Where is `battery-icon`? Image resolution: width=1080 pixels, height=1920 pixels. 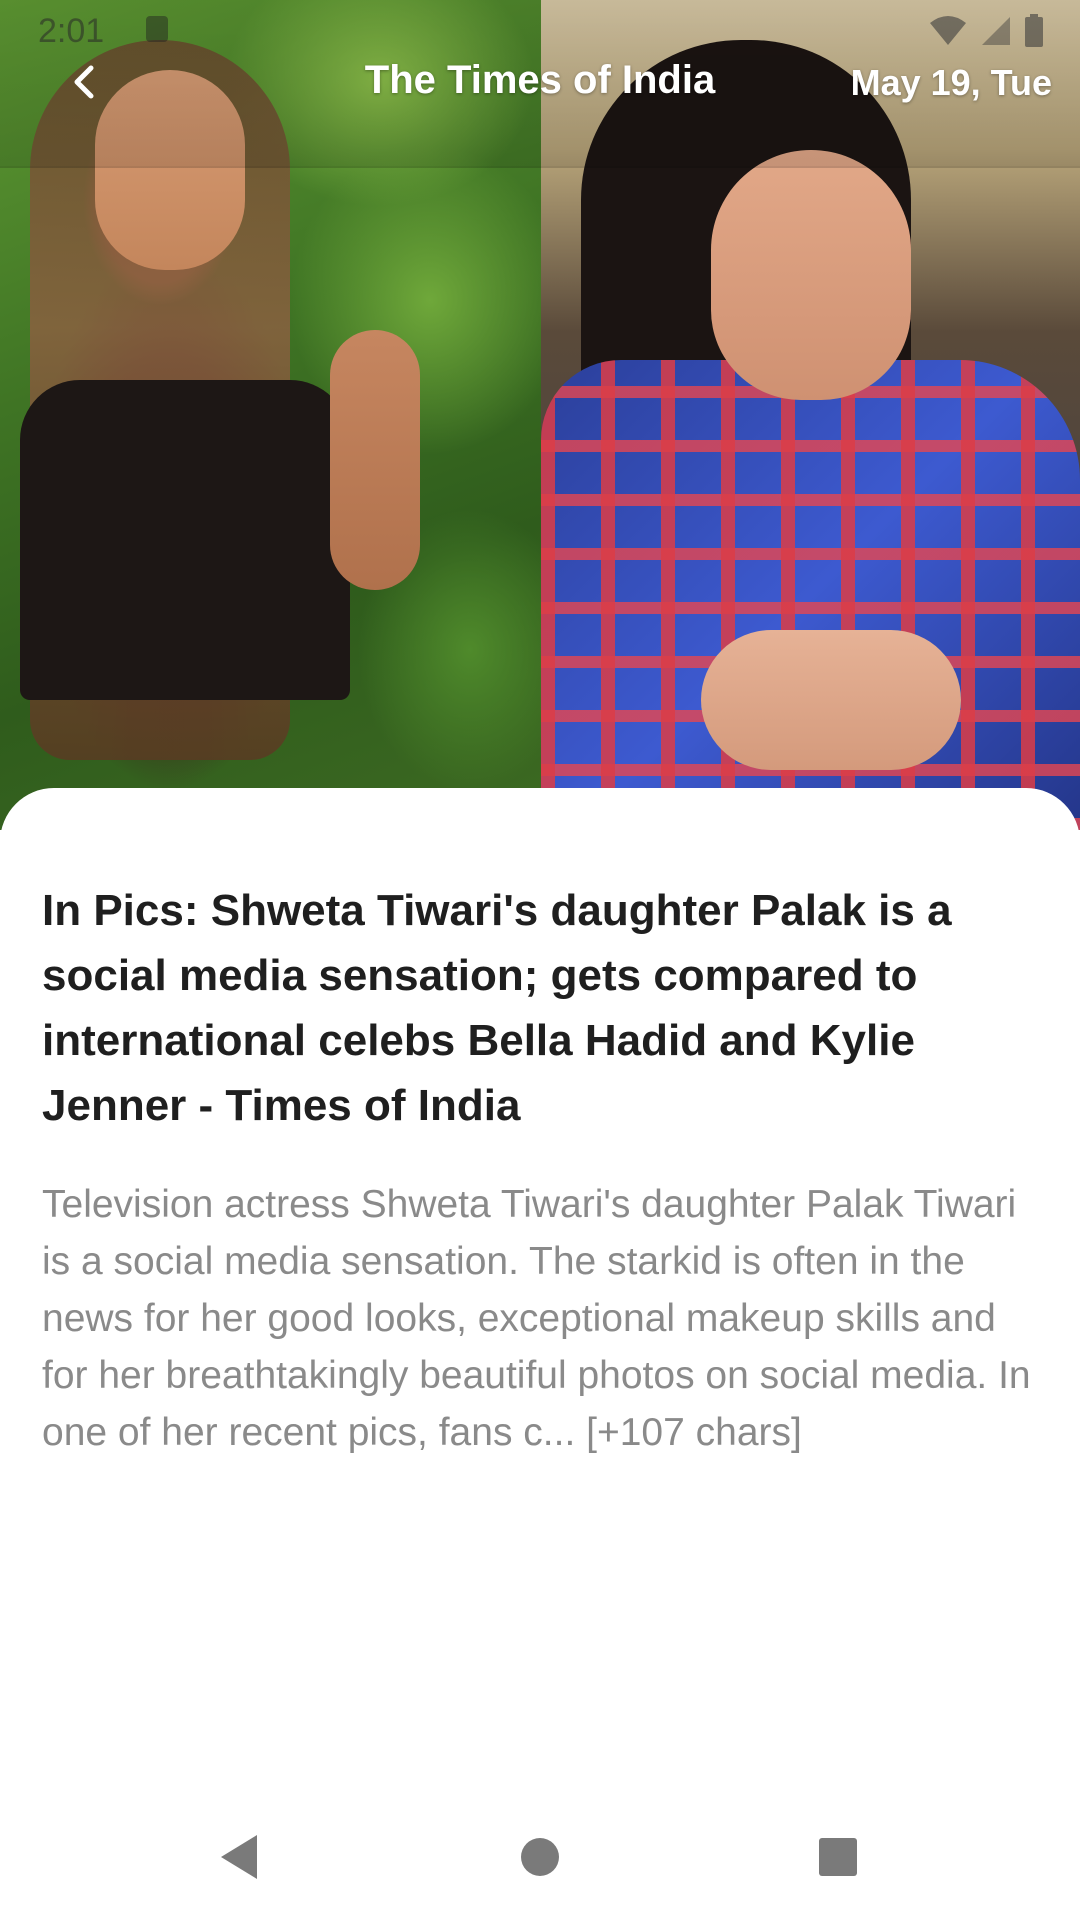
battery-icon is located at coordinates (1034, 31).